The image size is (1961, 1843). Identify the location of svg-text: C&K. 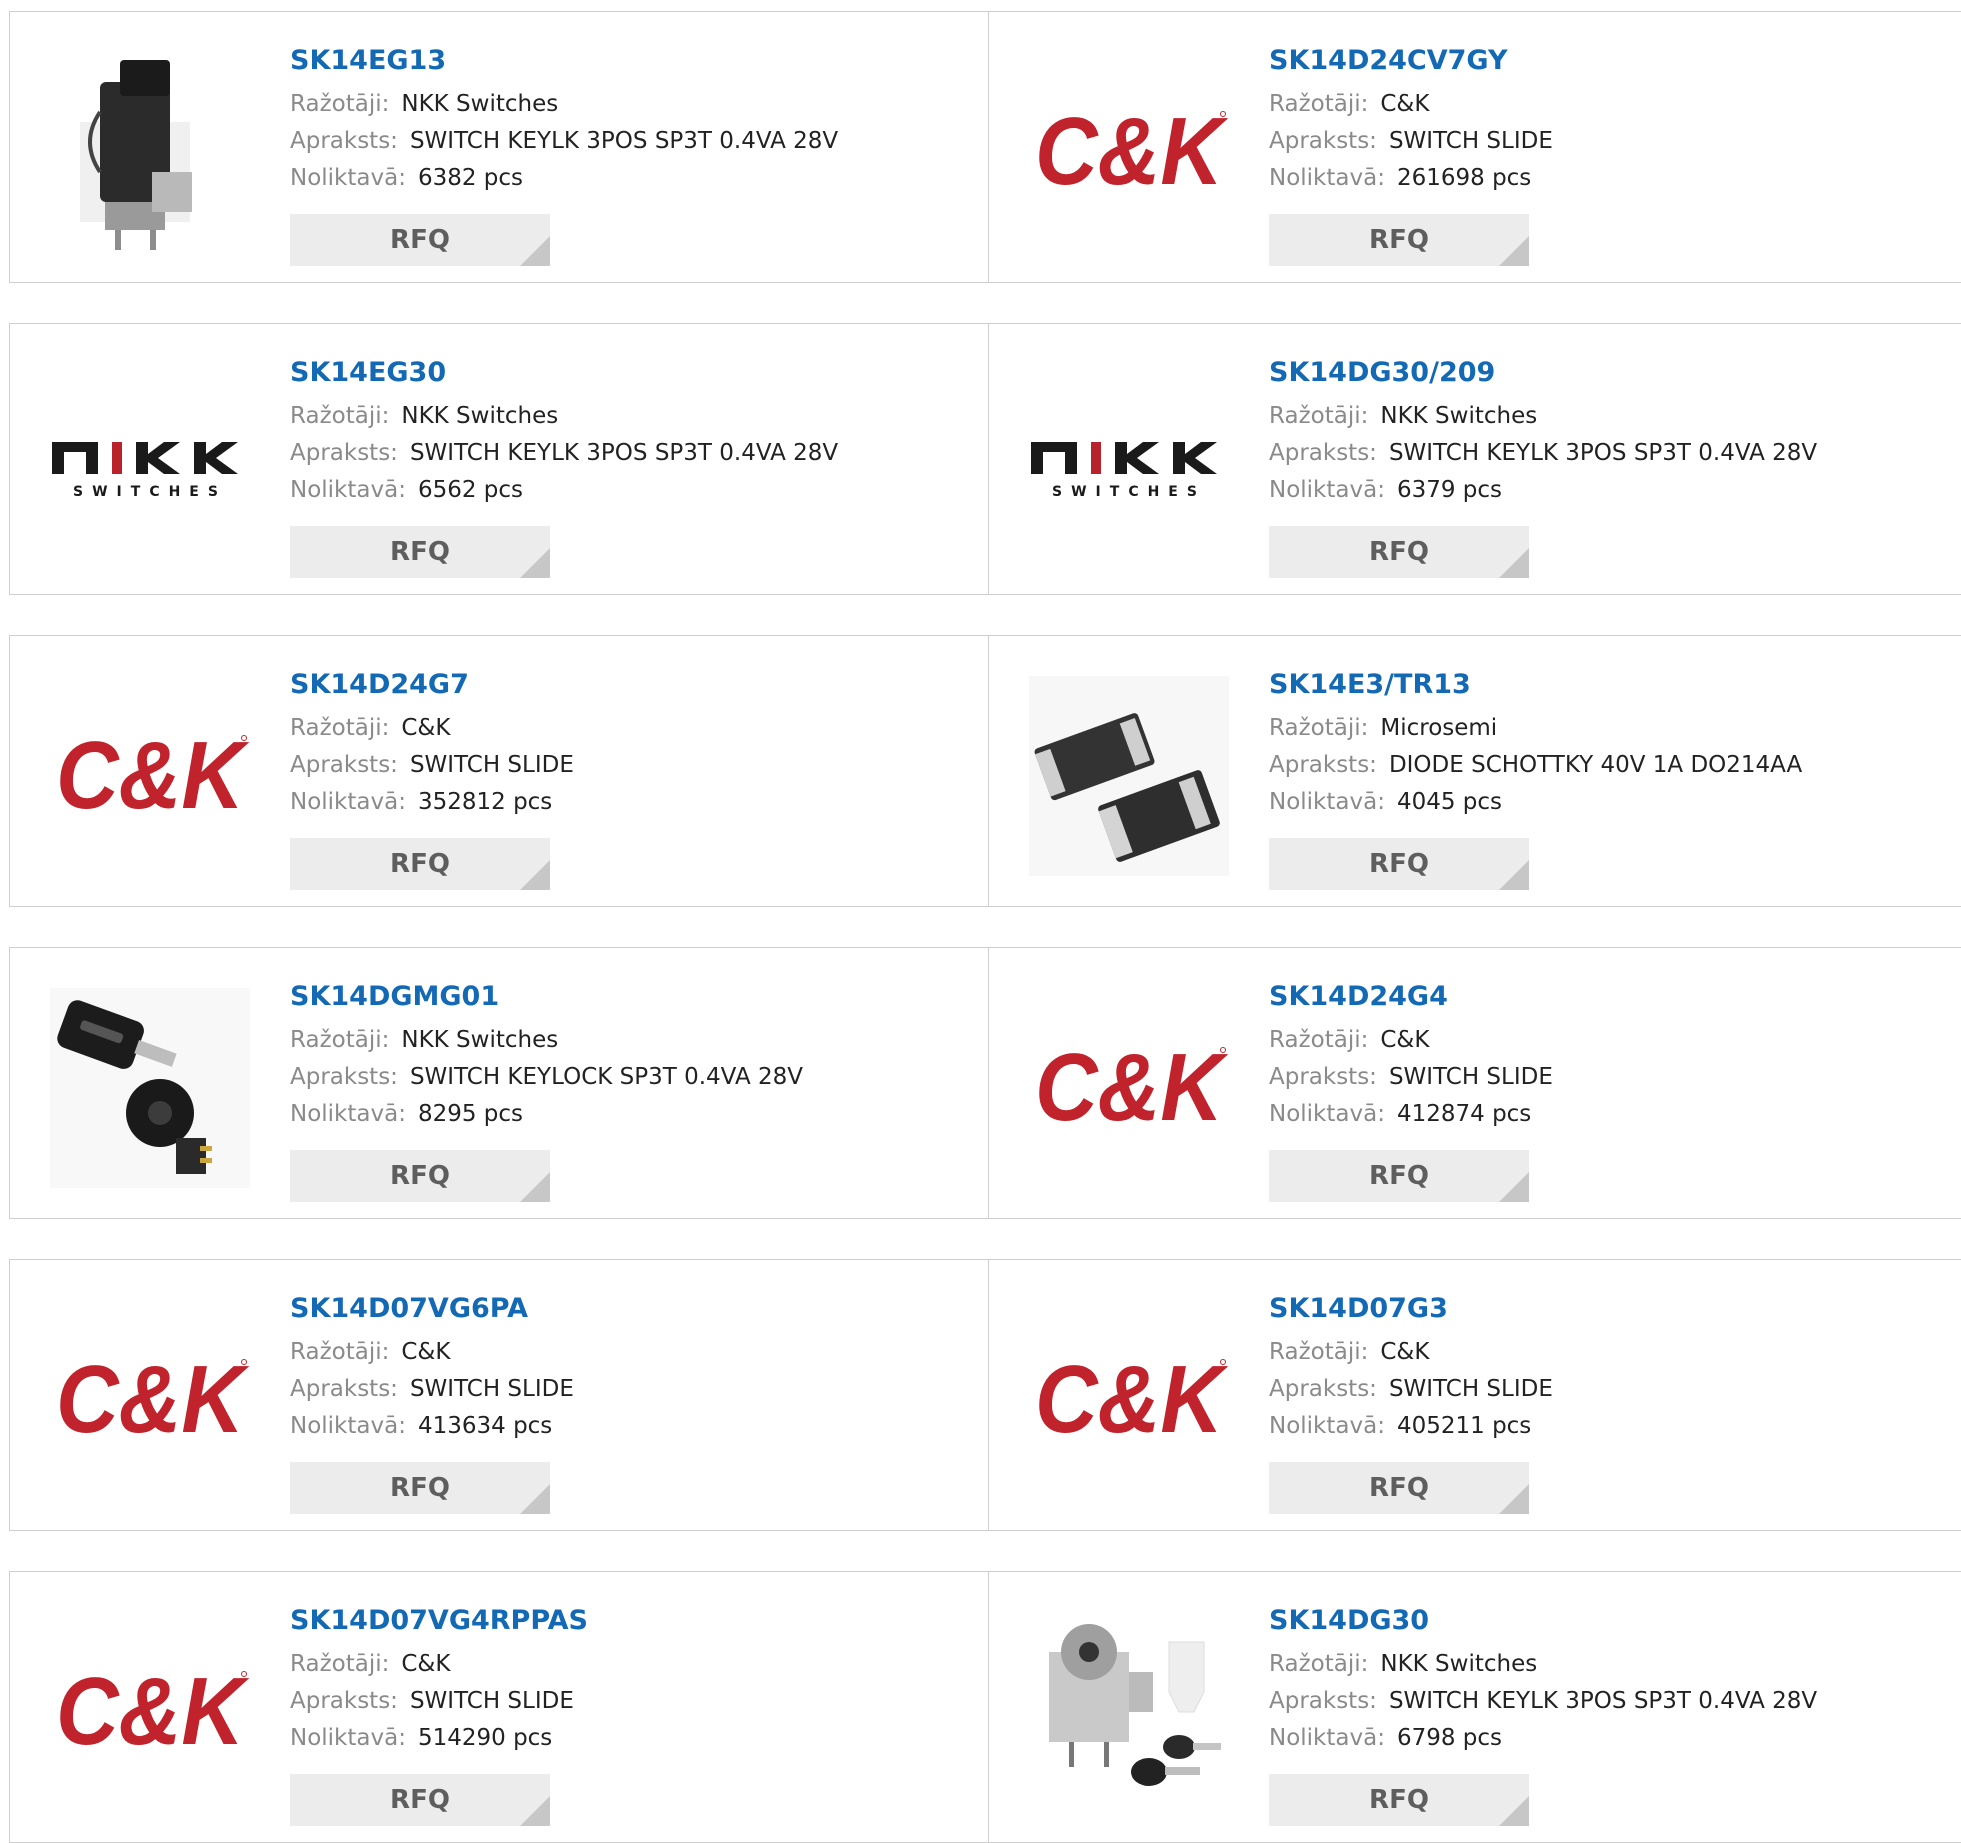
(153, 775).